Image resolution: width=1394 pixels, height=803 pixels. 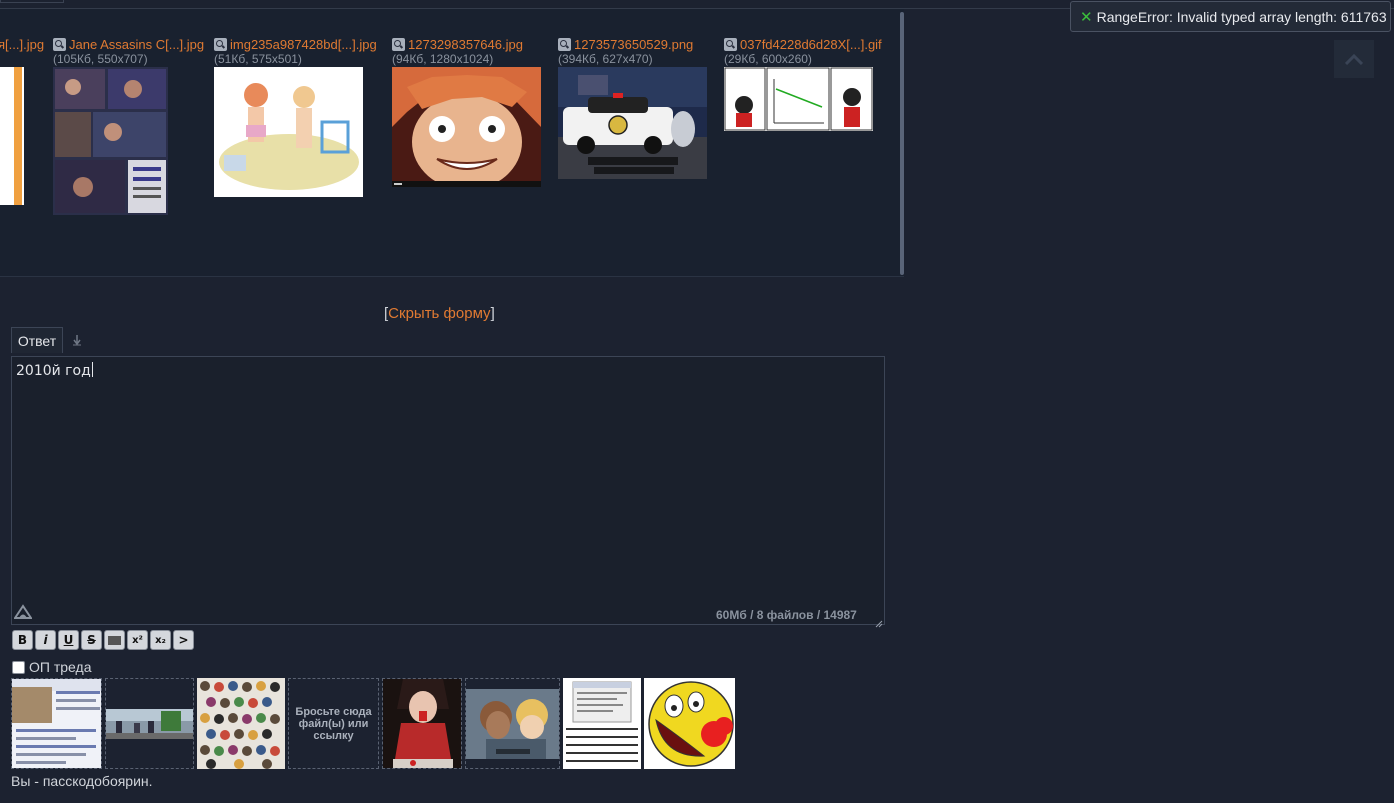 What do you see at coordinates (811, 44) in the screenshot?
I see `file-link: 037fd4228d6d28X[...].gif` at bounding box center [811, 44].